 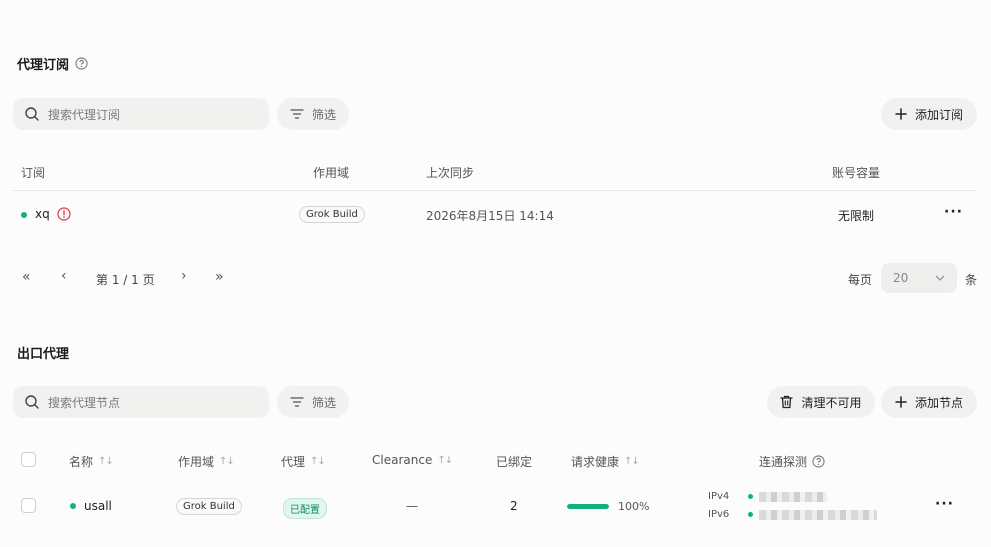 I want to click on subscription-name: xq, so click(x=42, y=214).